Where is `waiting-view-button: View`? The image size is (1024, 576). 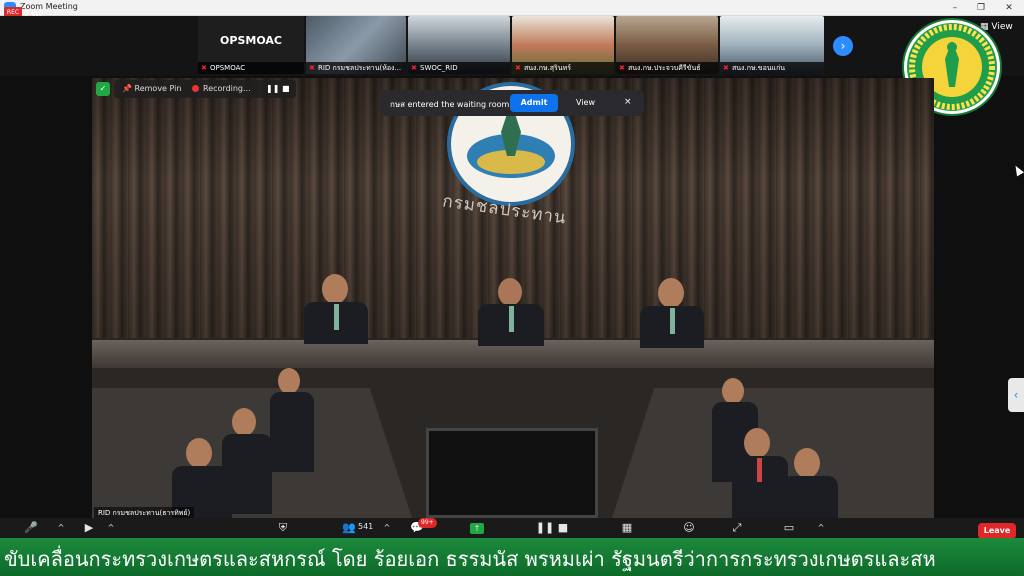 waiting-view-button: View is located at coordinates (585, 102).